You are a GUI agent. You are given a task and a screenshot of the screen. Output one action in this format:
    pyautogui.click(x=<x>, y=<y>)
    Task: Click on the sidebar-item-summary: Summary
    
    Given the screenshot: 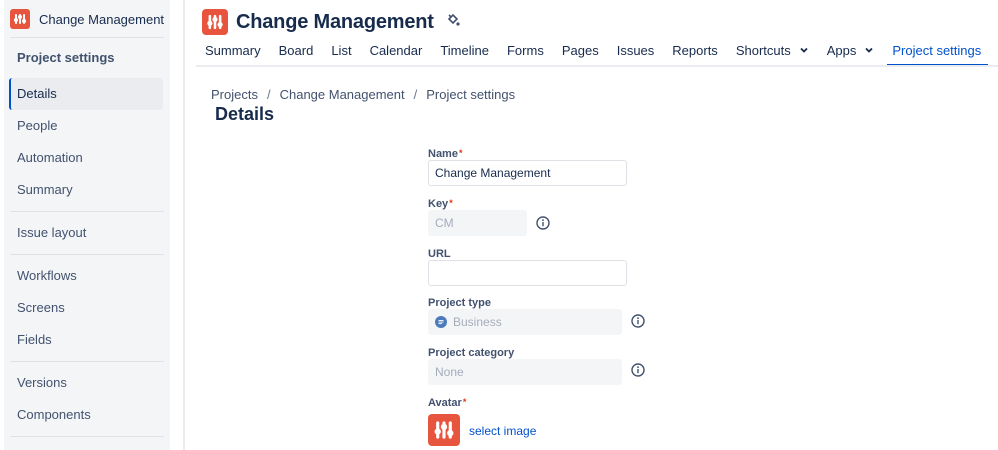 What is the action you would take?
    pyautogui.click(x=86, y=190)
    